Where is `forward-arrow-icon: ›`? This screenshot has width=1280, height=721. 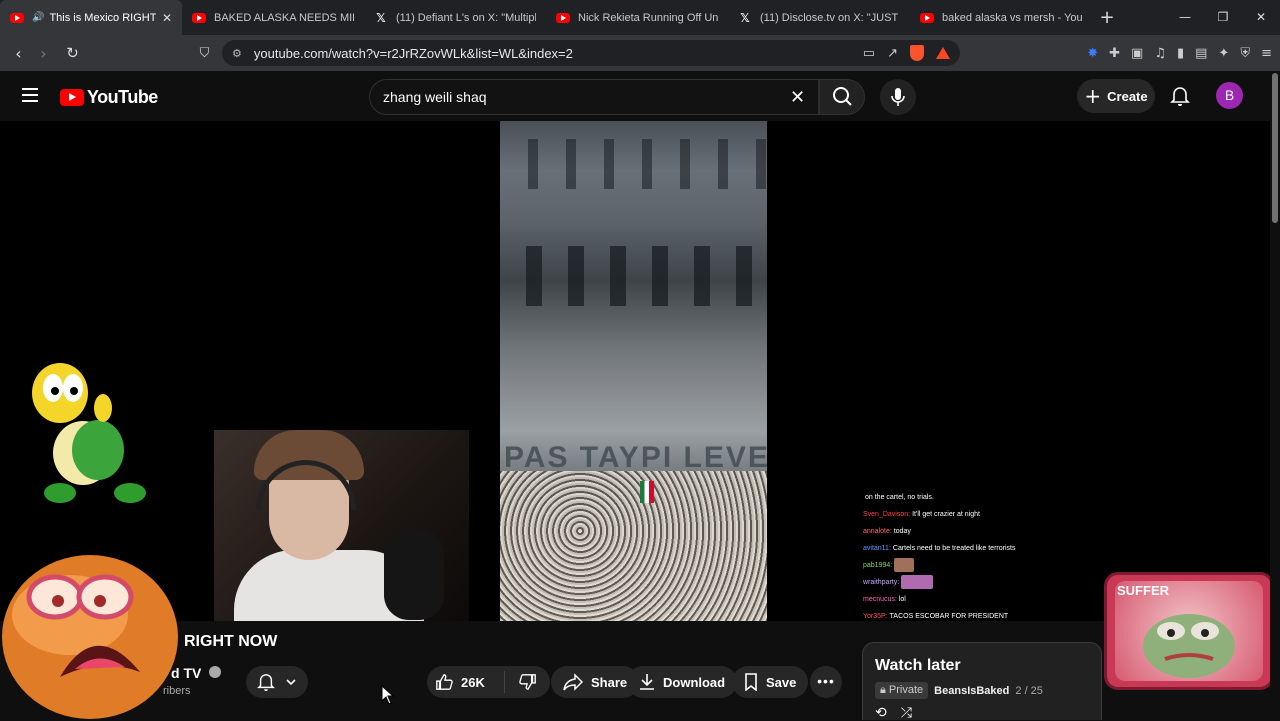
forward-arrow-icon: › is located at coordinates (43, 53).